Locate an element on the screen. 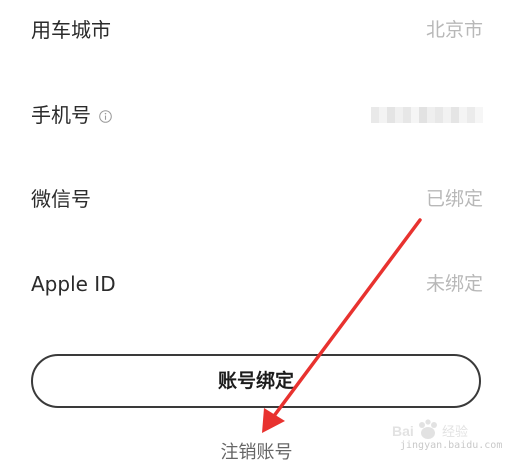  account-bind-button: 账号绑定 is located at coordinates (256, 381).